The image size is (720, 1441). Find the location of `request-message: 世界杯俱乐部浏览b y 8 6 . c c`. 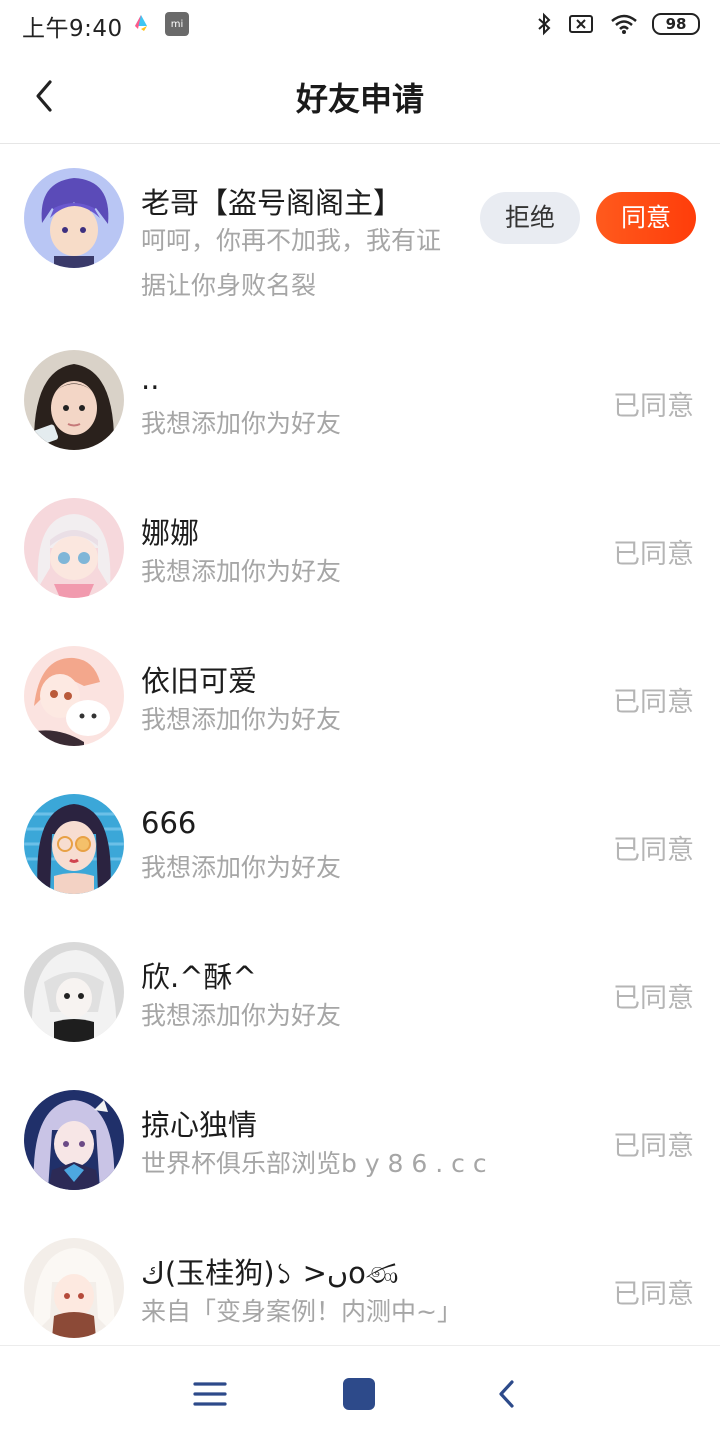

request-message: 世界杯俱乐部浏览b y 8 6 . c c is located at coordinates (314, 1163).